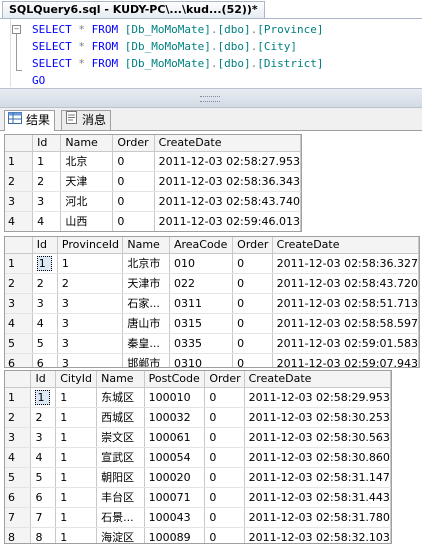 The image size is (422, 544). What do you see at coordinates (43, 457) in the screenshot?
I see `table-cell: 4` at bounding box center [43, 457].